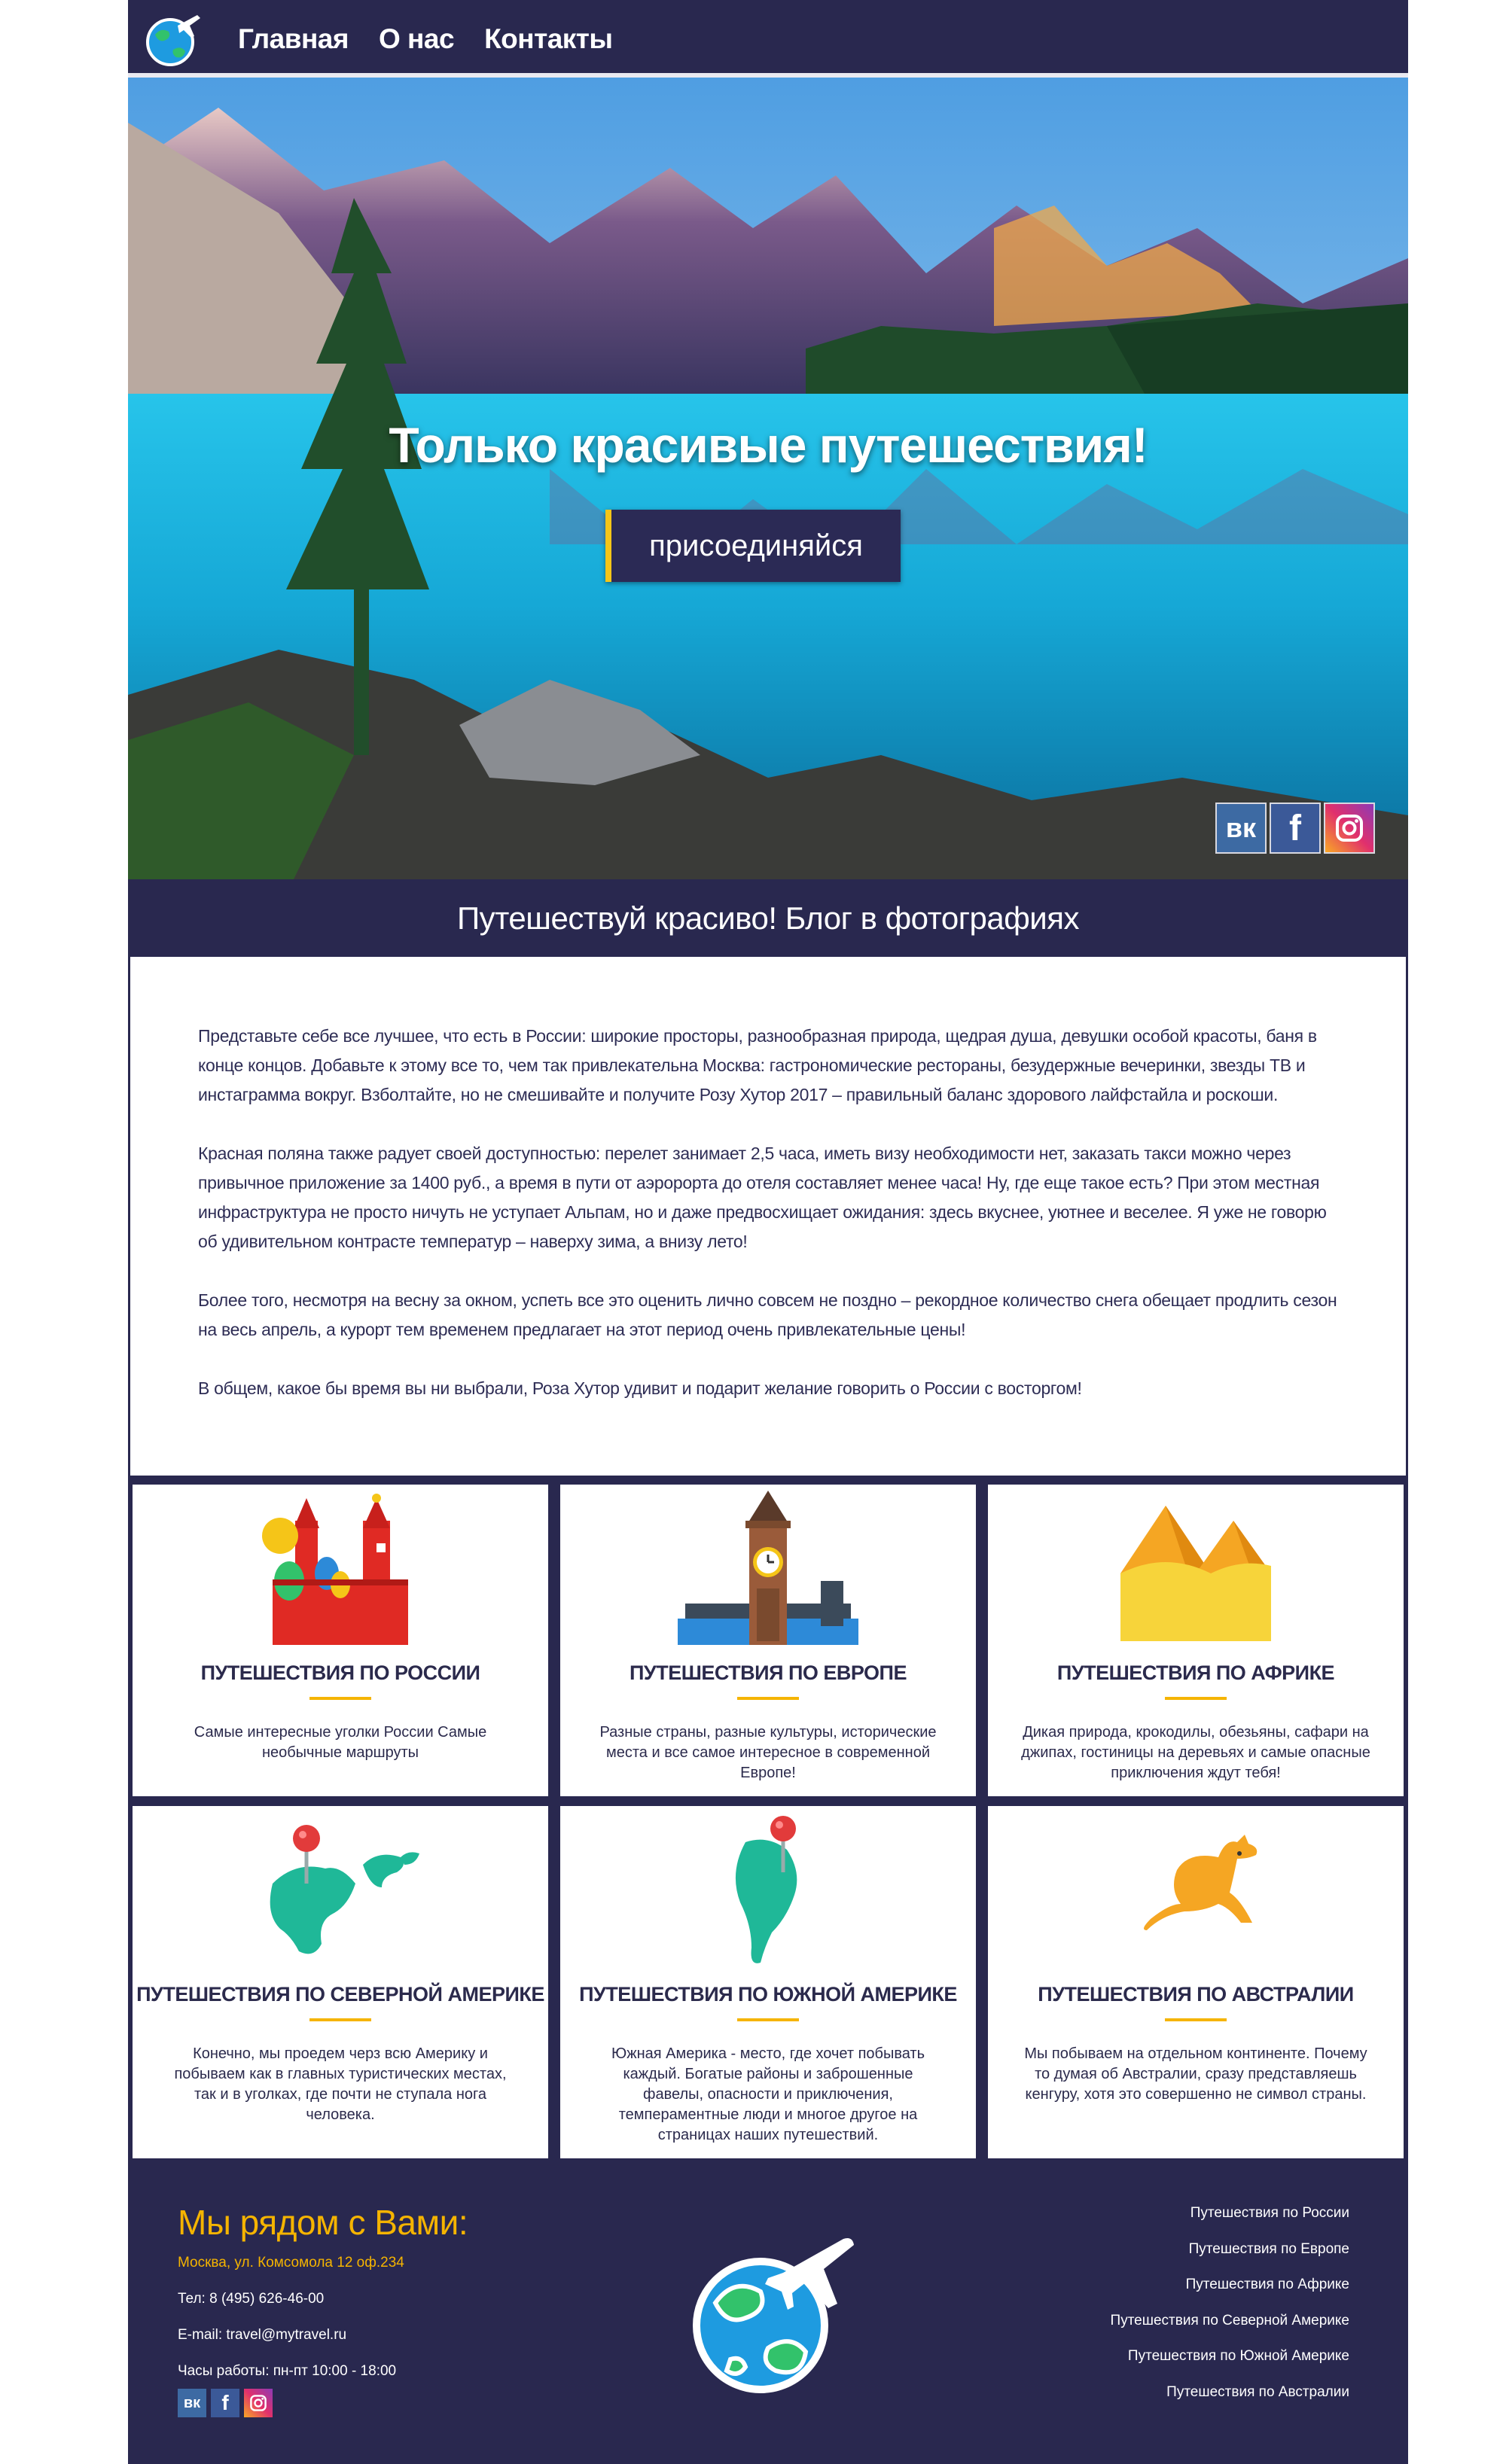 This screenshot has width=1506, height=2464. Describe the element at coordinates (1230, 2295) in the screenshot. I see `footer-link-africa: Путешествия по Африке` at that location.